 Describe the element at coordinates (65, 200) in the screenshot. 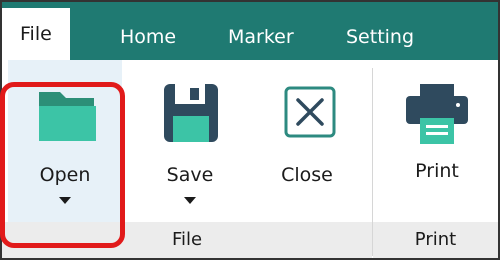

I see `open-dropdown-arrow` at that location.